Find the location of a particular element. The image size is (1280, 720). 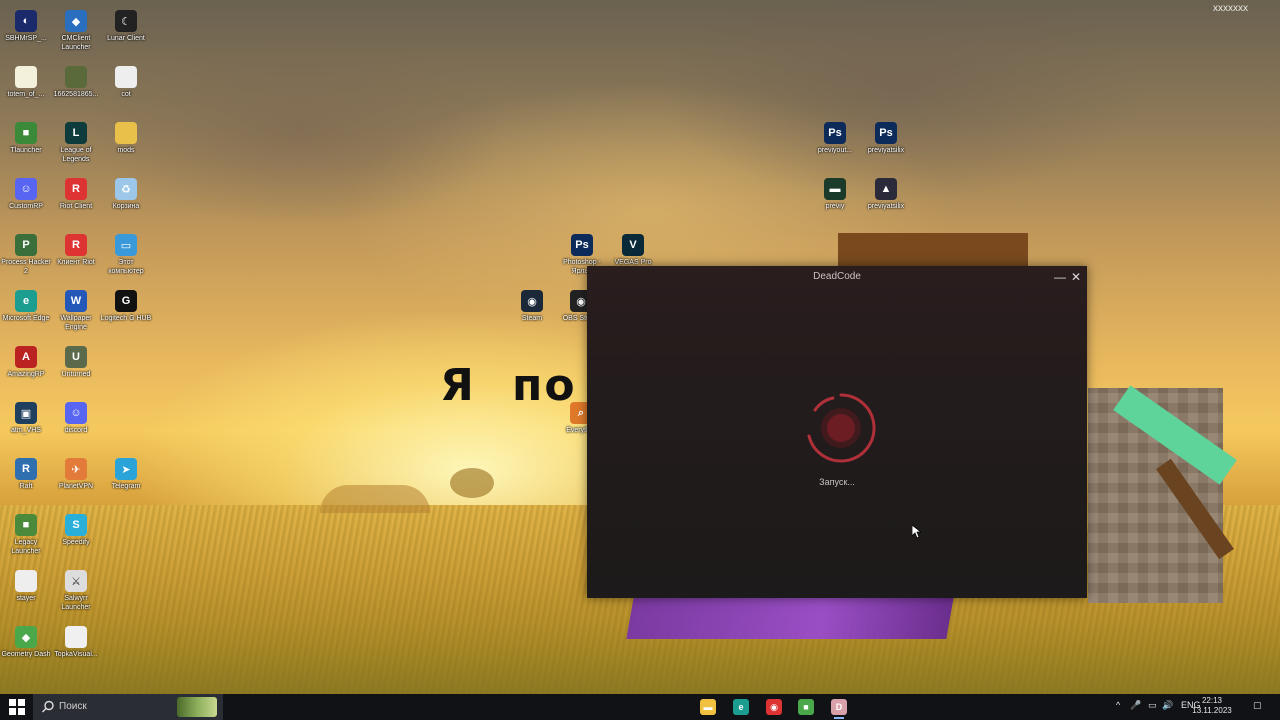

wallpaper-text-1: Я is located at coordinates (458, 385).